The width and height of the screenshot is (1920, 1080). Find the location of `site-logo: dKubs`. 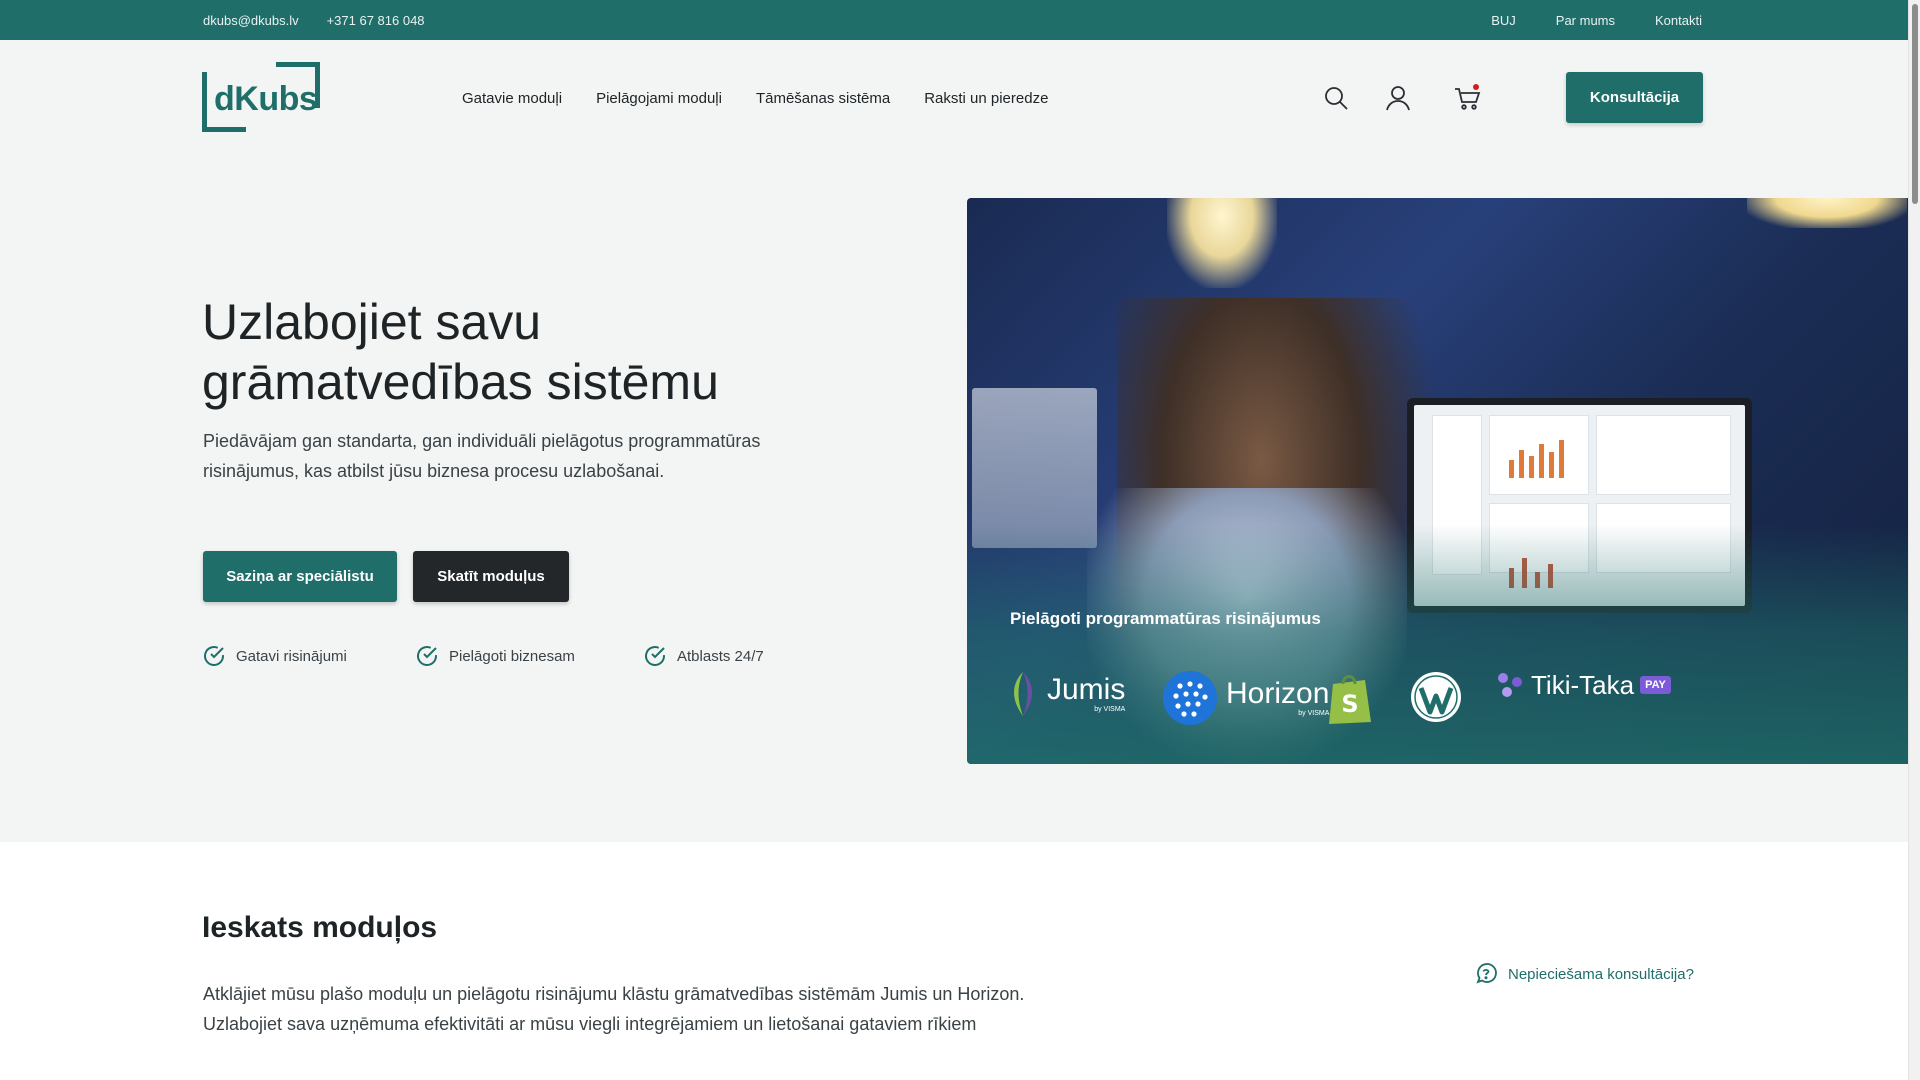

site-logo: dKubs is located at coordinates (261, 98).